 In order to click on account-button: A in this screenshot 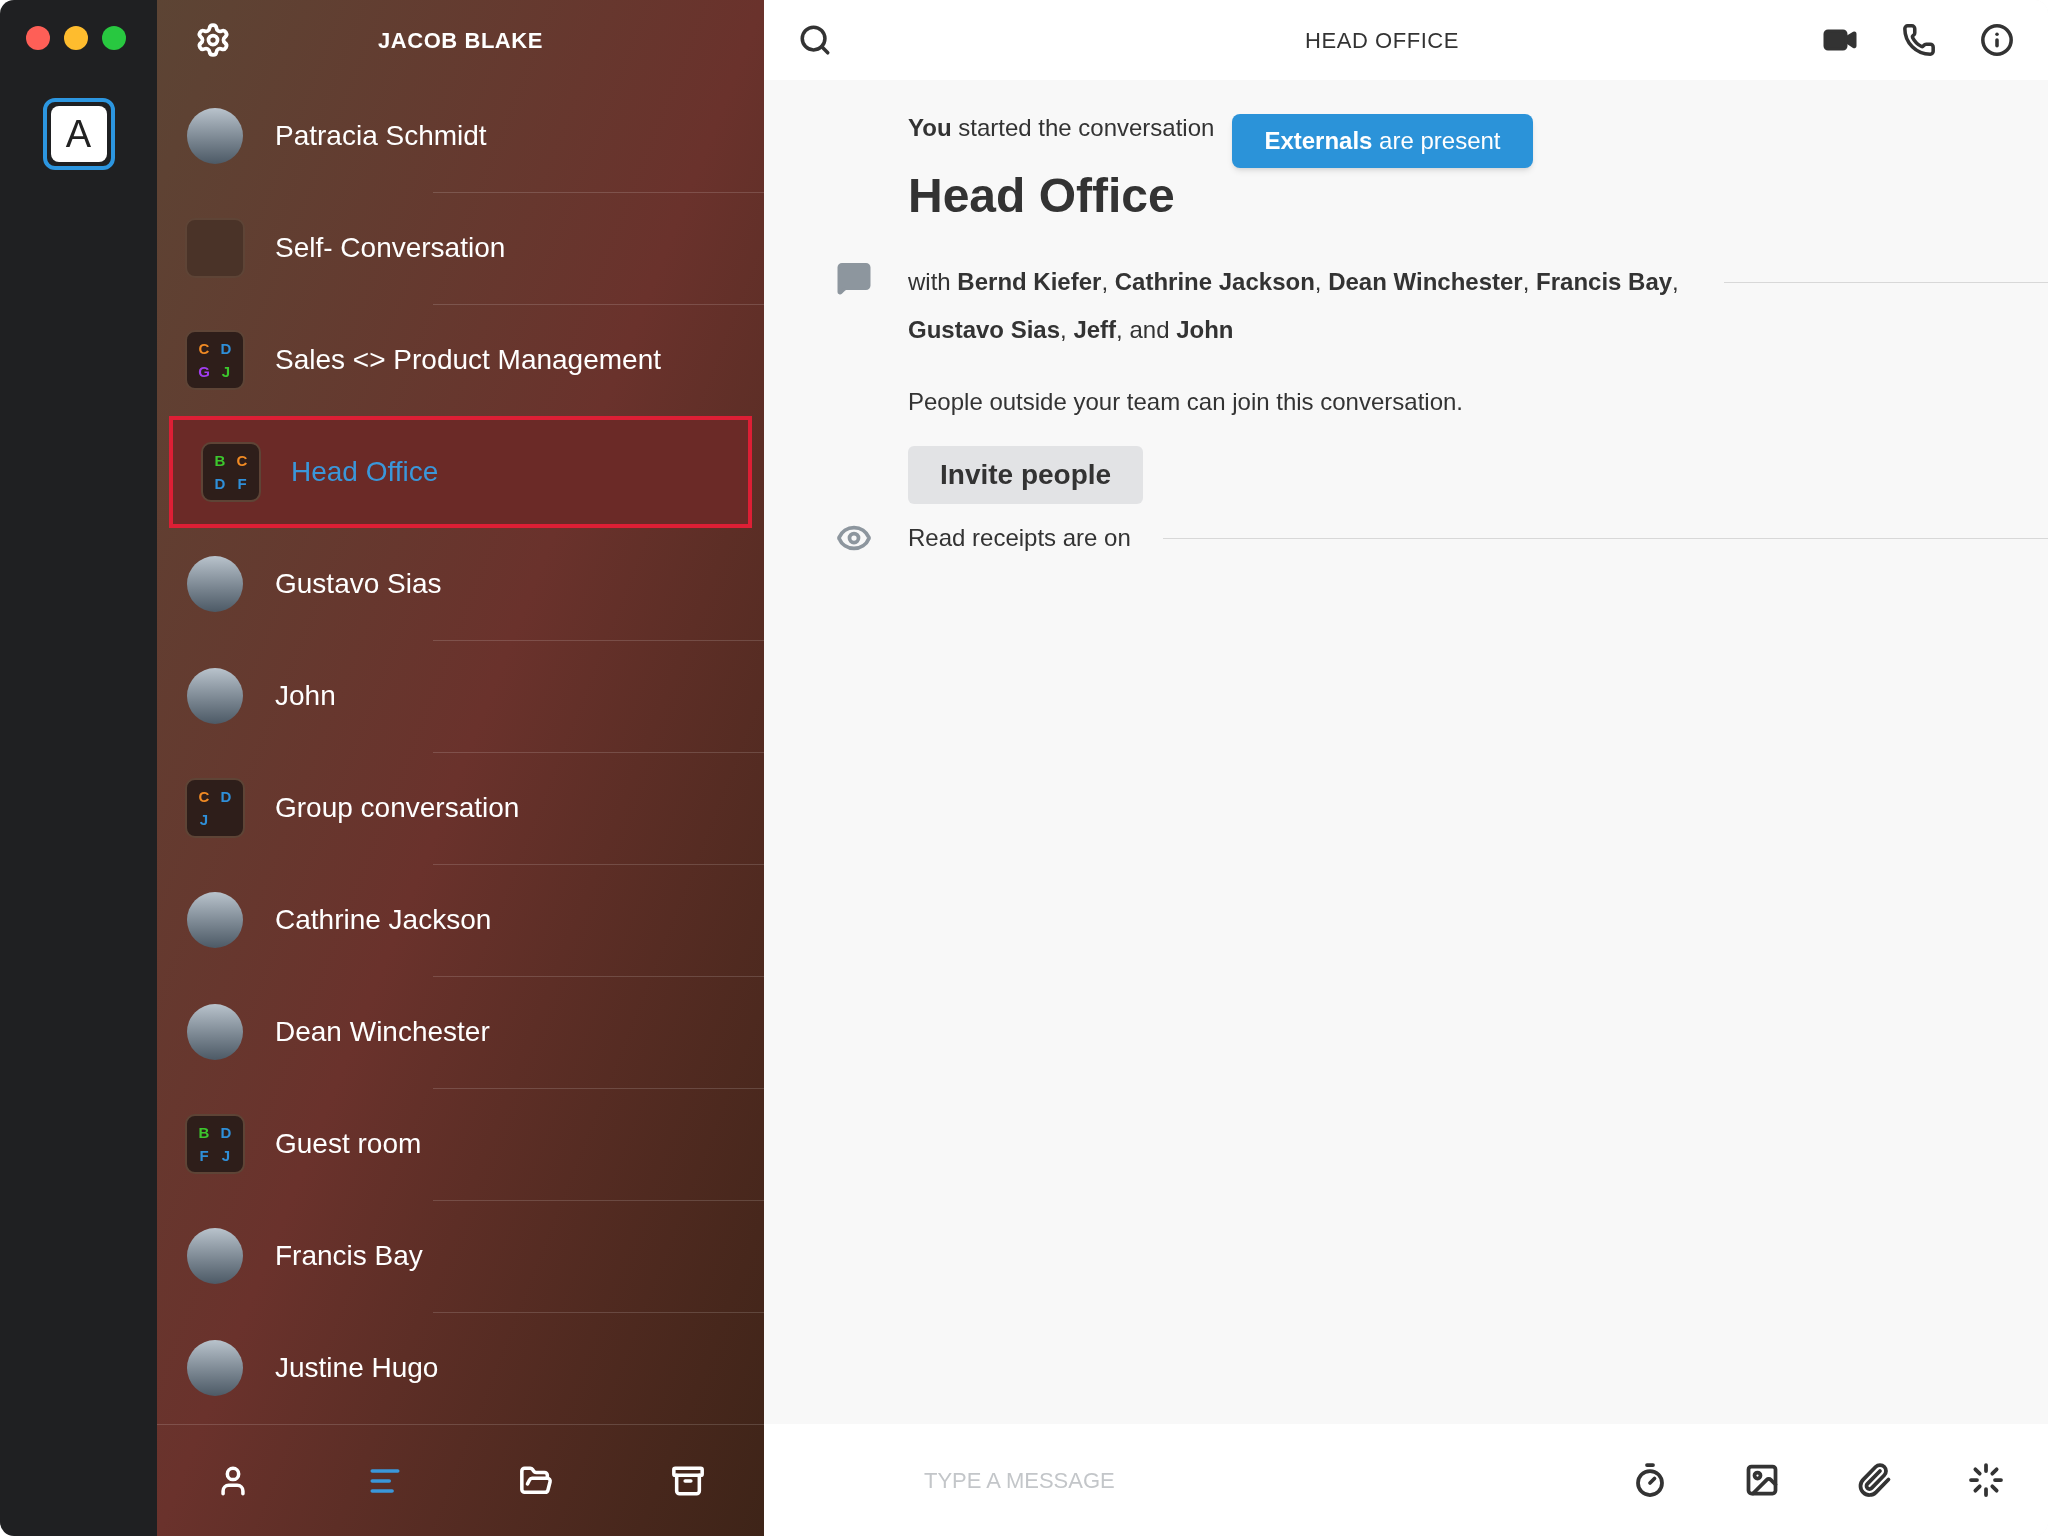, I will do `click(78, 134)`.